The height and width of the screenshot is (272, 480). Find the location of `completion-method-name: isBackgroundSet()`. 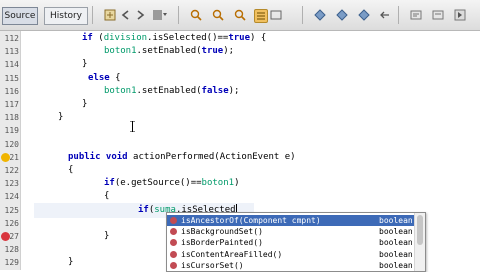

completion-method-name: isBackgroundSet() is located at coordinates (222, 232).